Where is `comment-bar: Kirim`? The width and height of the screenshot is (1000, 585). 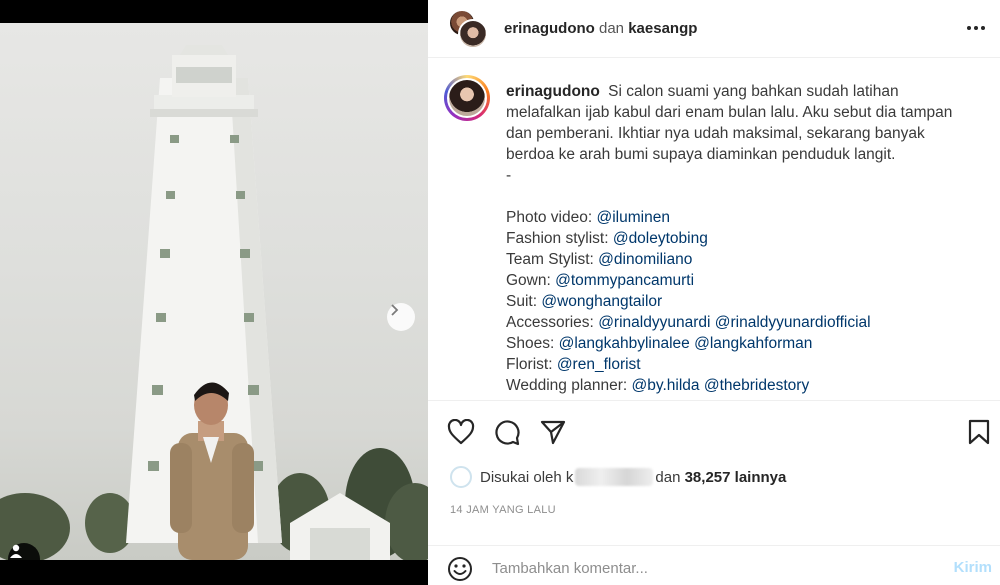 comment-bar: Kirim is located at coordinates (714, 565).